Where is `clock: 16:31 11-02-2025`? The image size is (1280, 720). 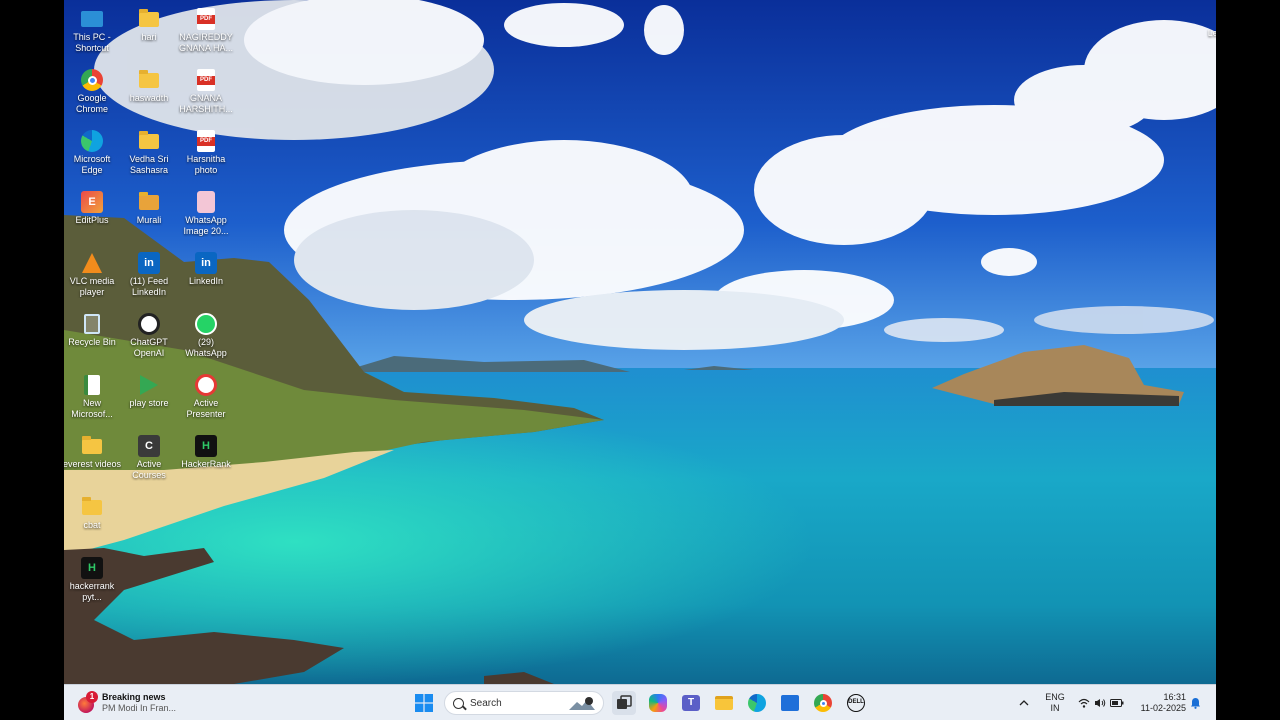 clock: 16:31 11-02-2025 is located at coordinates (1159, 702).